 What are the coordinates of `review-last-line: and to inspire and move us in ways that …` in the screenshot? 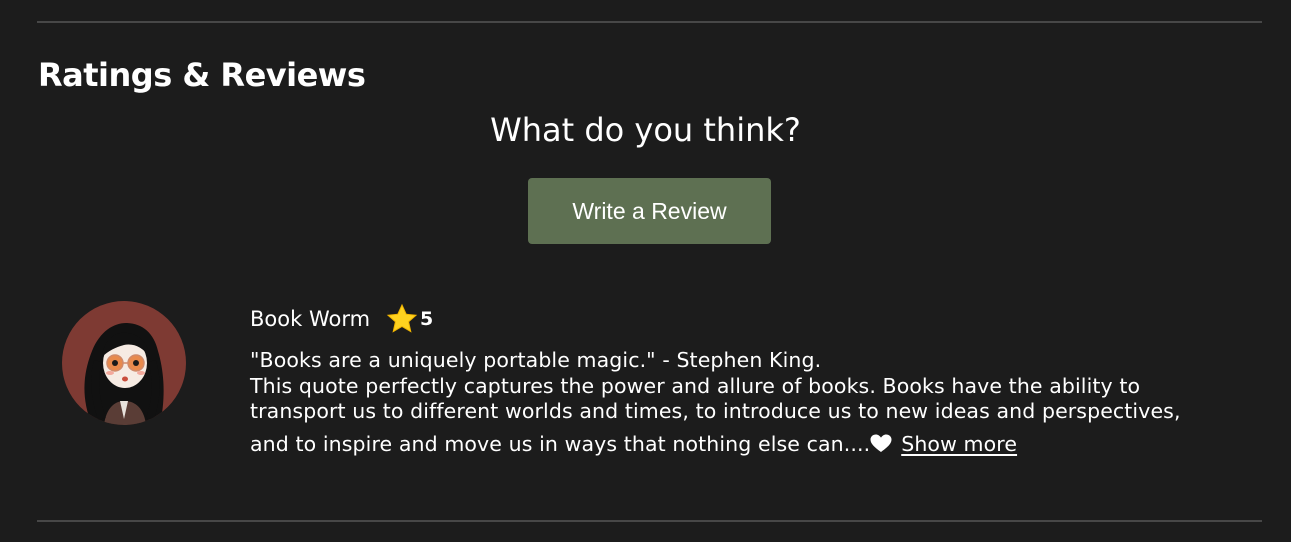 It's located at (745, 445).